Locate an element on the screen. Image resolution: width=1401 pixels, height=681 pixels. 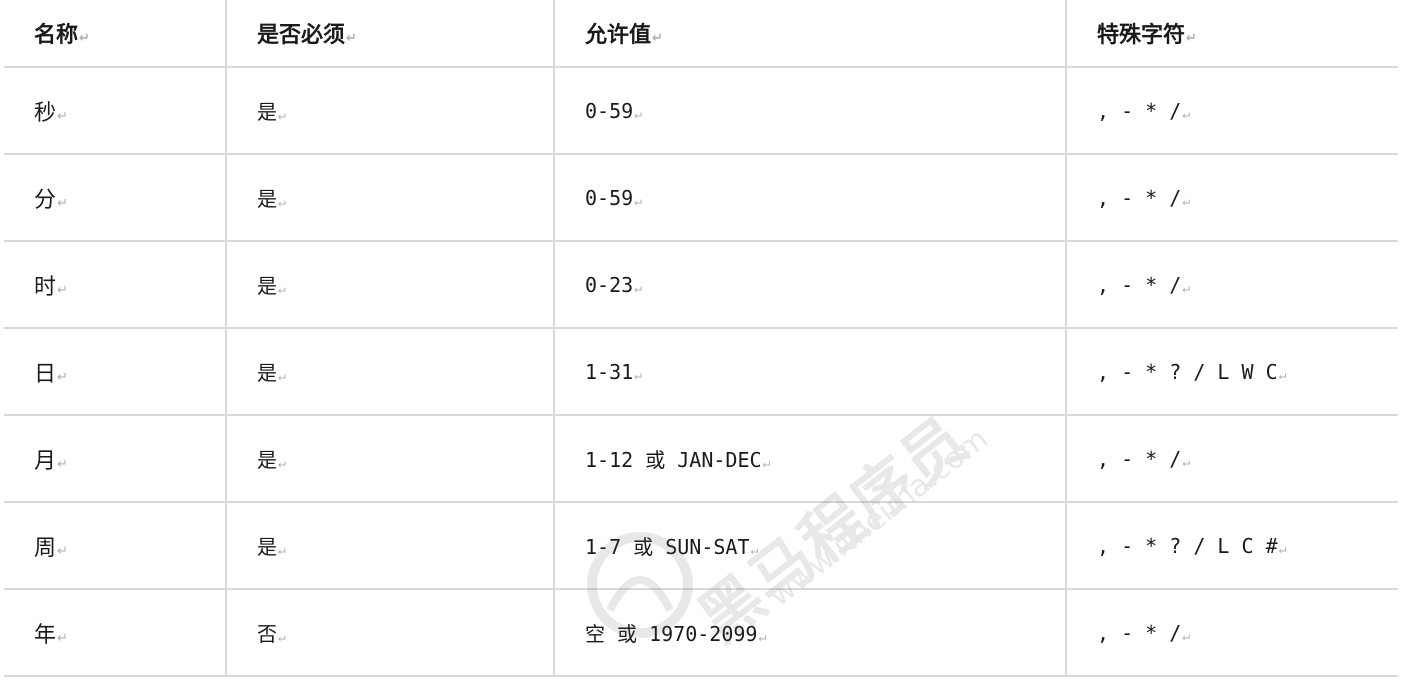
field-special-chars: , - * ? / L C #↵ is located at coordinates (1231, 545).